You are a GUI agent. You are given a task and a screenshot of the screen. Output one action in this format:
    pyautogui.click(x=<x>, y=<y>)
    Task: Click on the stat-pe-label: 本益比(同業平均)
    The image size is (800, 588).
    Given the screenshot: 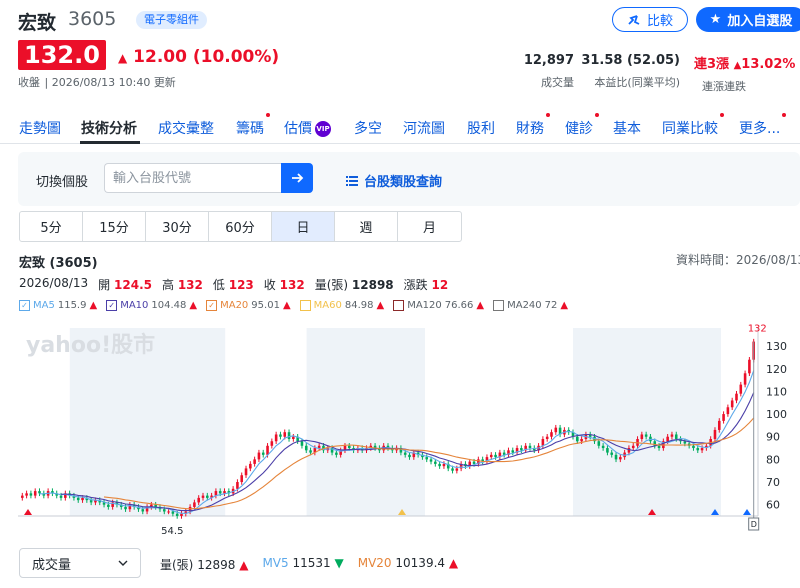 What is the action you would take?
    pyautogui.click(x=637, y=82)
    